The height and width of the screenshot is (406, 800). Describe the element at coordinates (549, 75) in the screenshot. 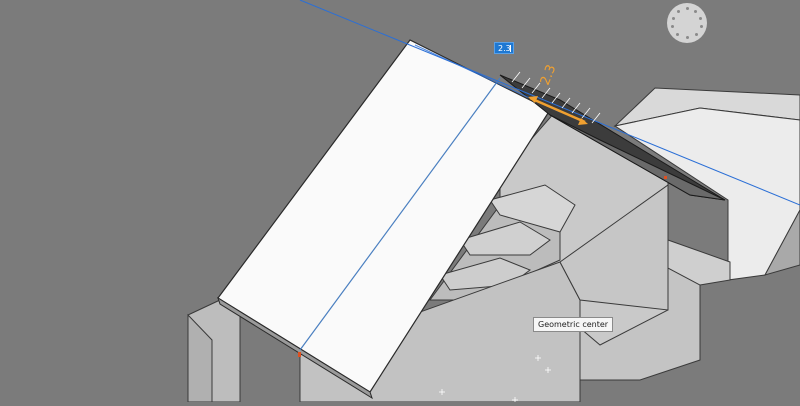

I see `dimension-label: 2.3` at that location.